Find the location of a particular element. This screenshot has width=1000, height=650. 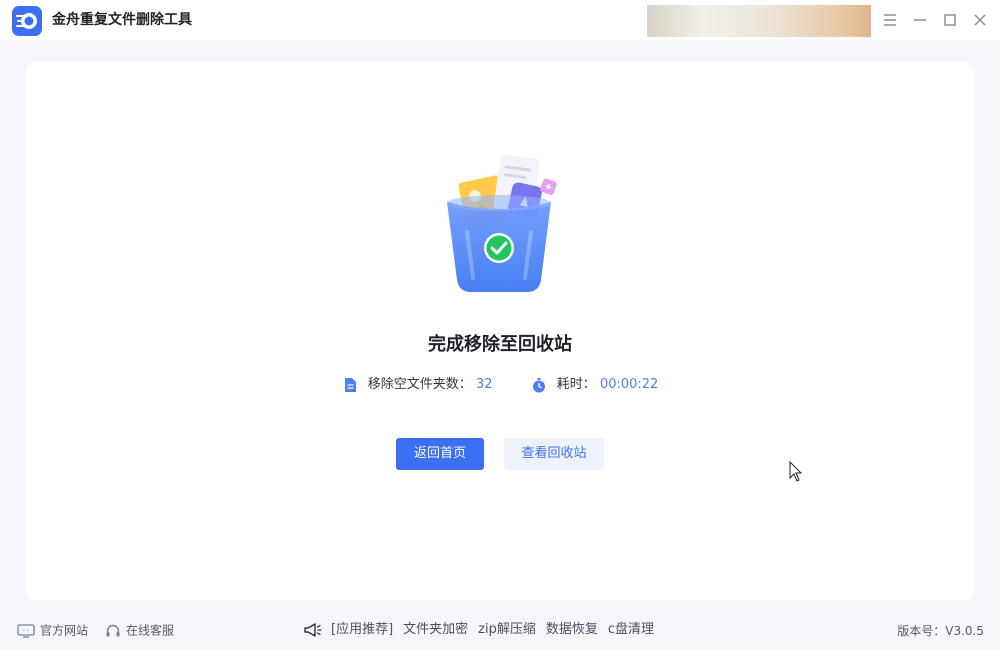

mouse-cursor-icon is located at coordinates (796, 471).